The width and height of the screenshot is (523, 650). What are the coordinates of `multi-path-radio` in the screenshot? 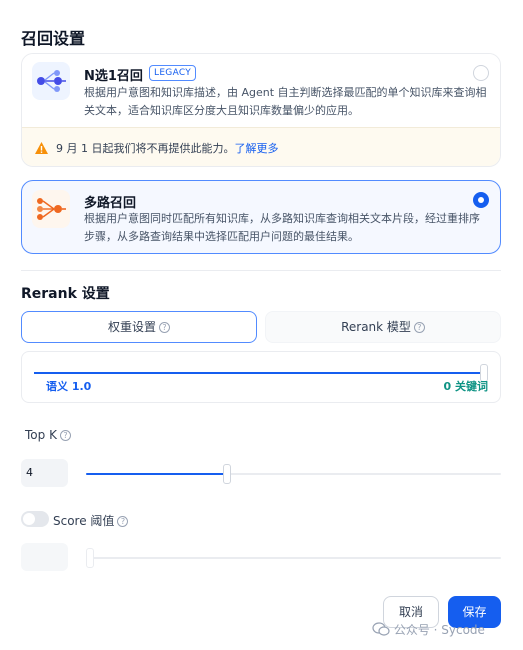 It's located at (481, 200).